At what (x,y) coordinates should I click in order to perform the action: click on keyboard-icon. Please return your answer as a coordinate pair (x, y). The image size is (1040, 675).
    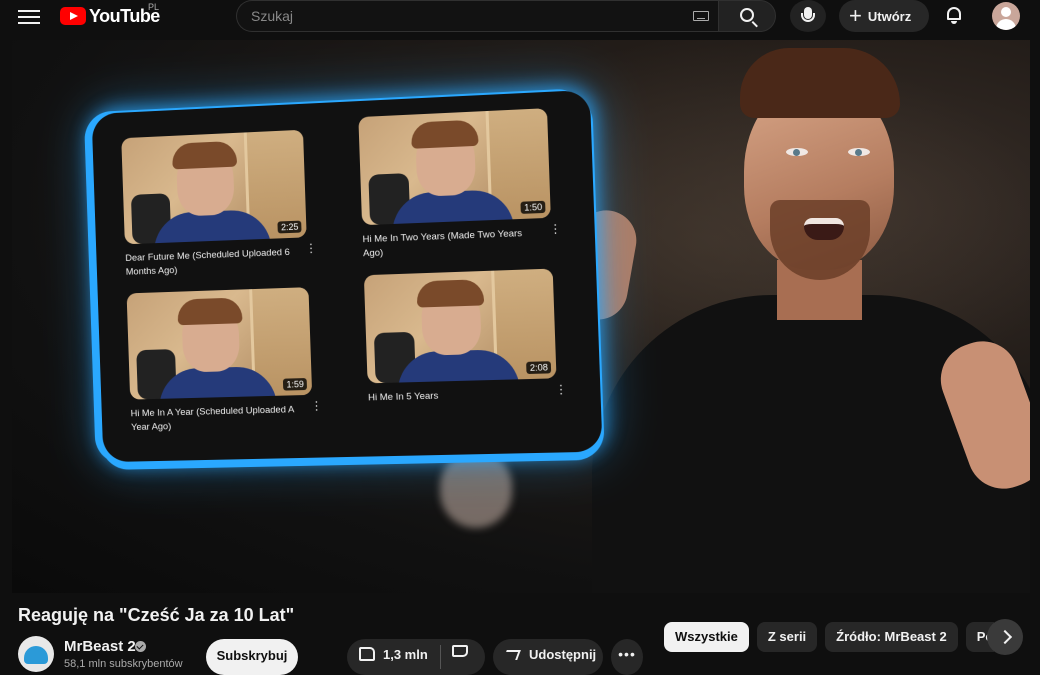
    Looking at the image, I should click on (701, 16).